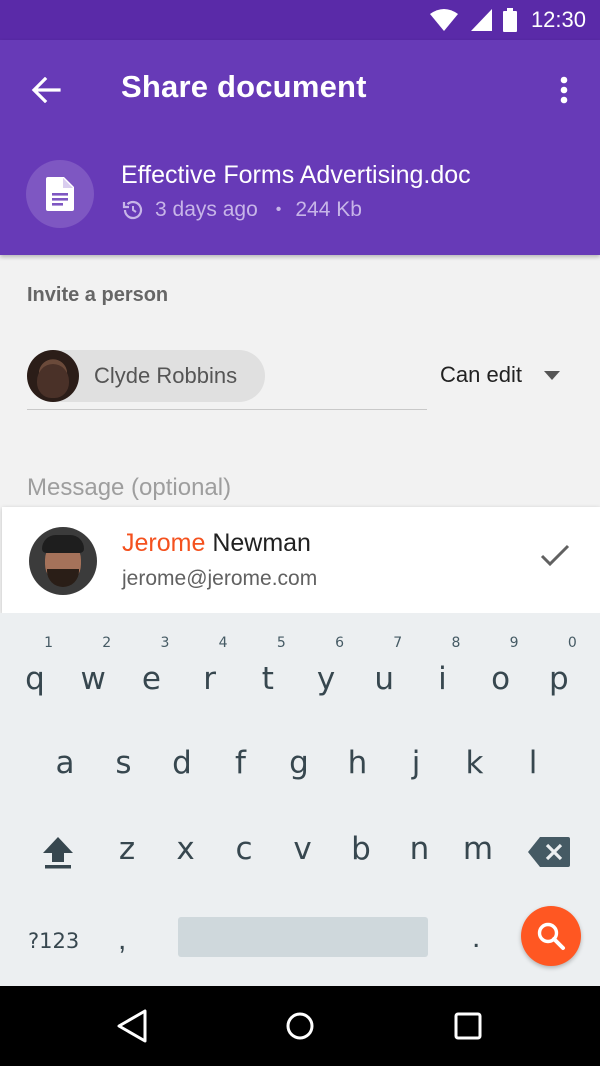 Image resolution: width=600 pixels, height=1066 pixels. What do you see at coordinates (572, 643) in the screenshot?
I see `key-hint: 0` at bounding box center [572, 643].